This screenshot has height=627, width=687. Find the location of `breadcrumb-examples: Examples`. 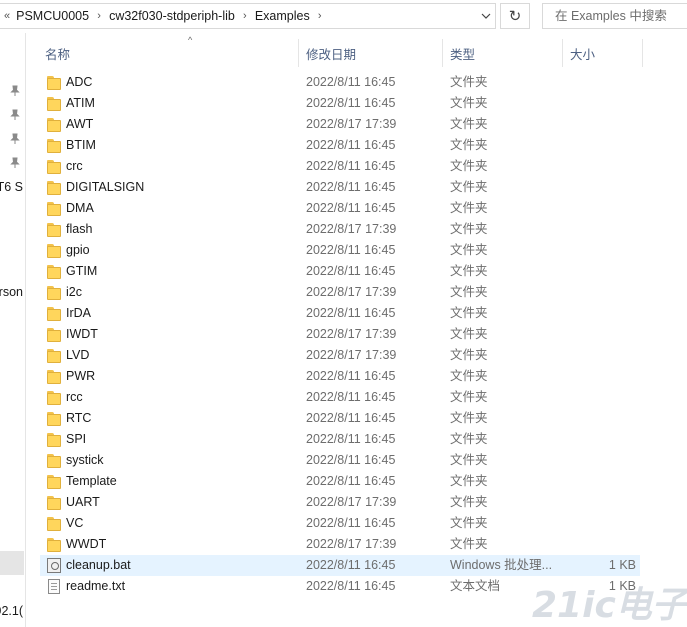

breadcrumb-examples: Examples is located at coordinates (282, 16).